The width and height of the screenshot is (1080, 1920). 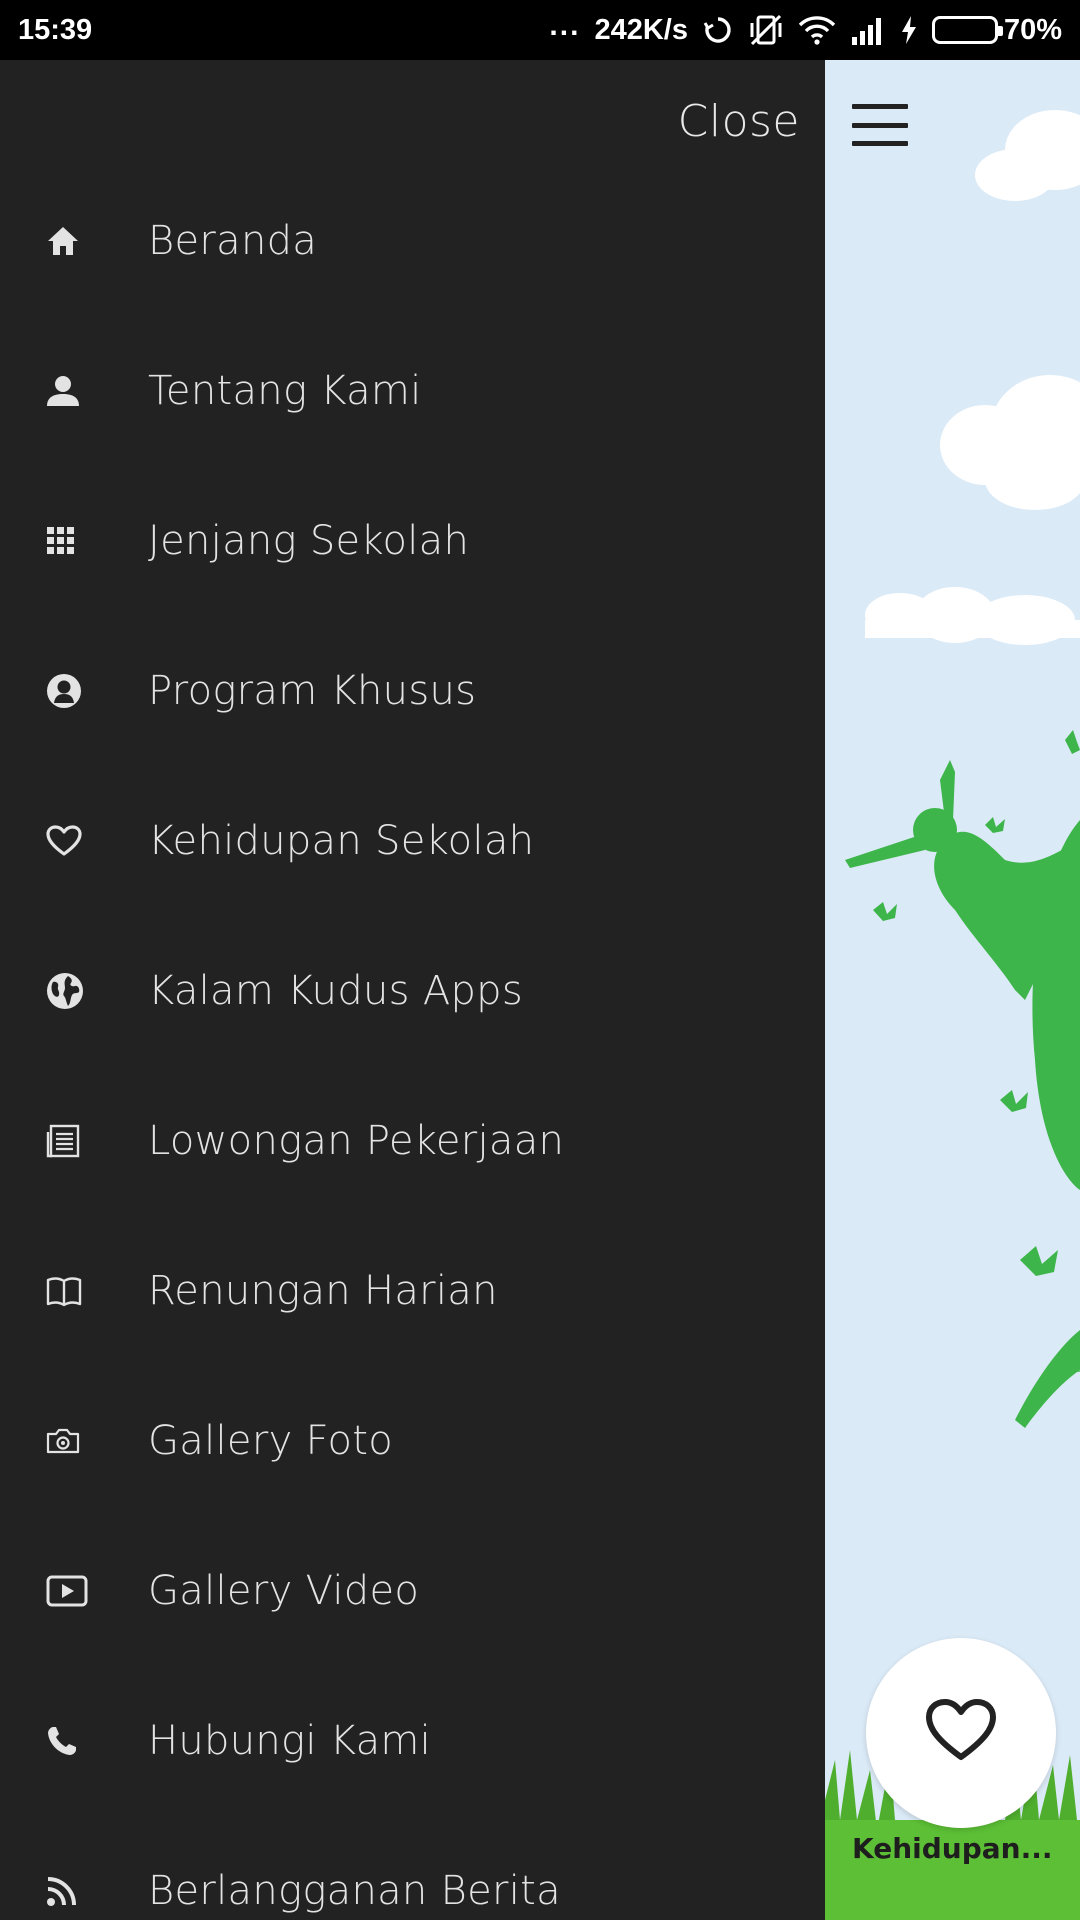 I want to click on menu-item-berlangganan-berita: Berlangganan Berita, so click(x=412, y=1868).